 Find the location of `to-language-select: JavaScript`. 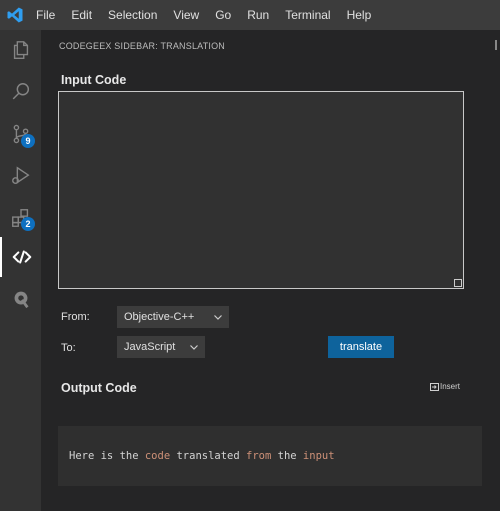

to-language-select: JavaScript is located at coordinates (161, 347).